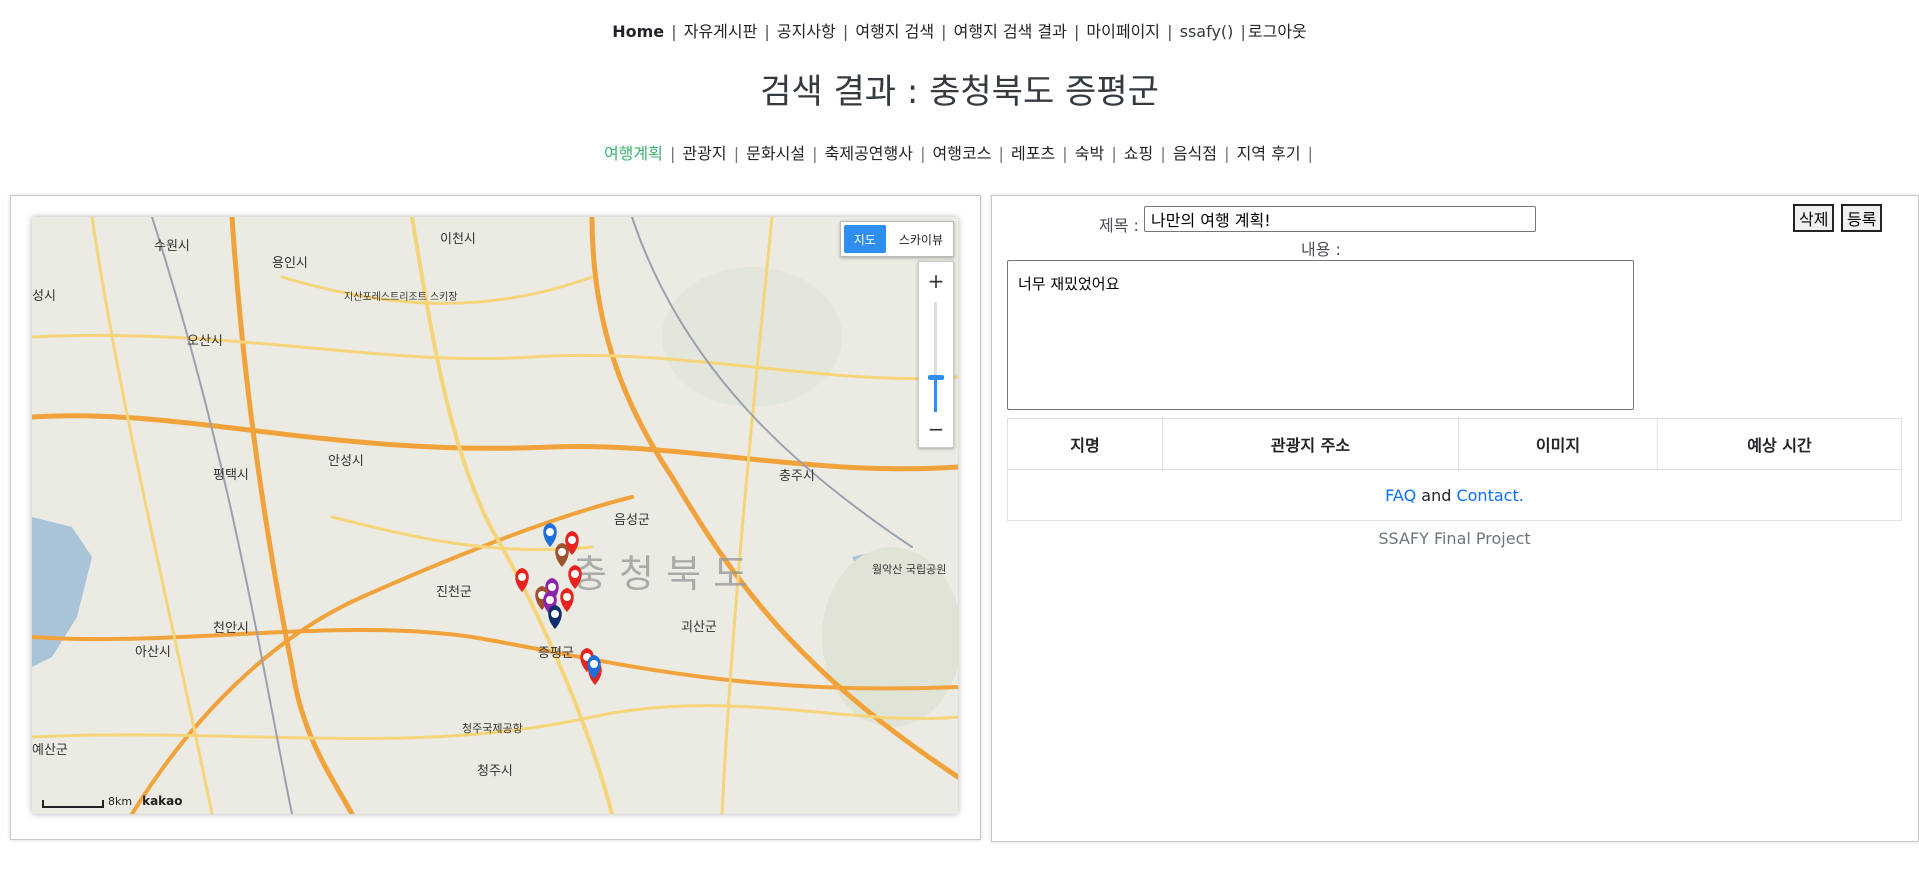 The height and width of the screenshot is (874, 1919). I want to click on title-label: 제목 :, so click(1119, 225).